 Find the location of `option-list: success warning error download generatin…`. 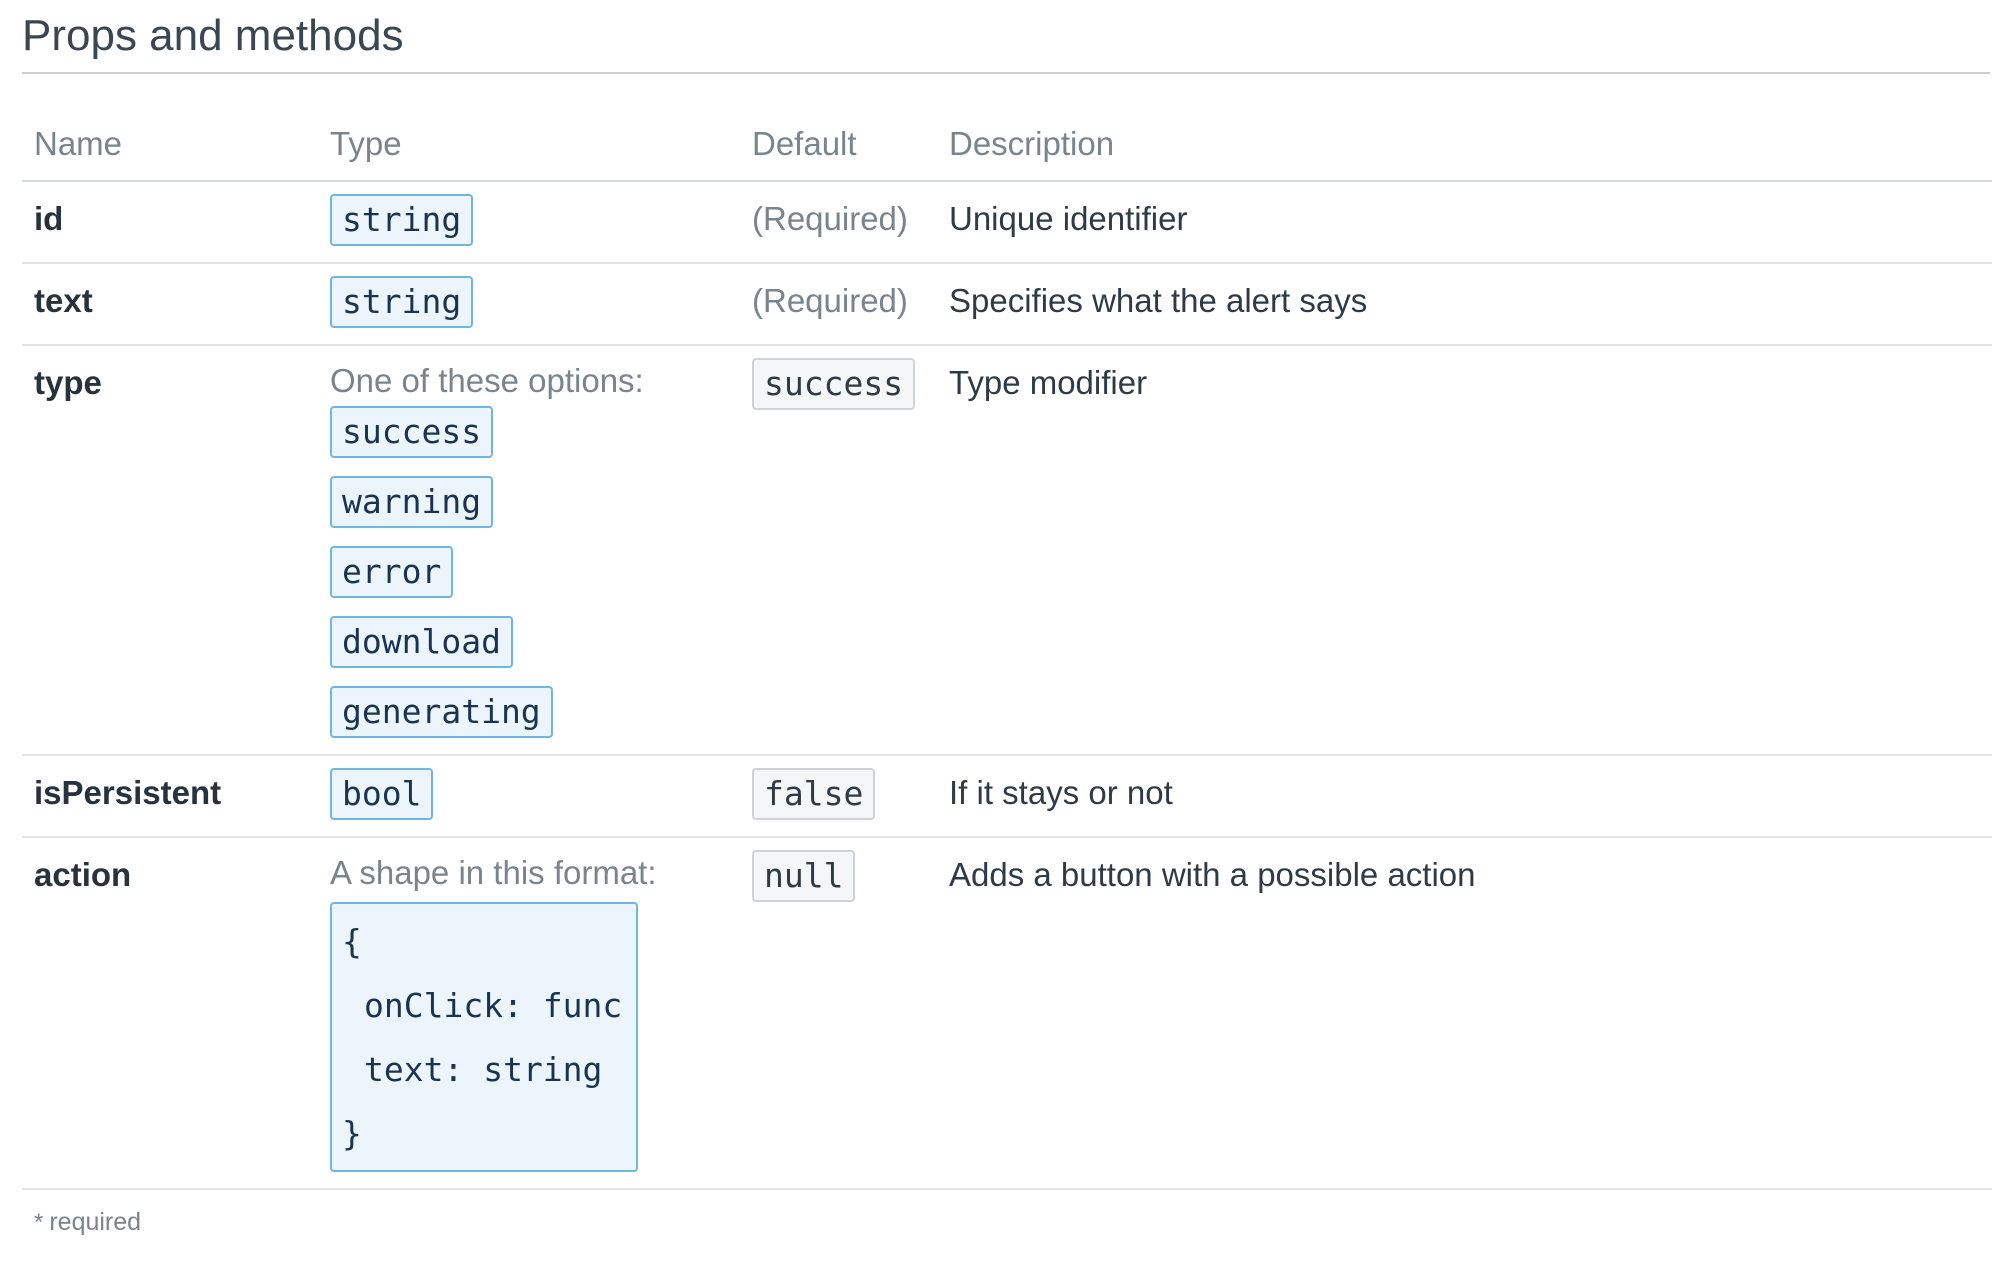

option-list: success warning error download generatin… is located at coordinates (529, 572).